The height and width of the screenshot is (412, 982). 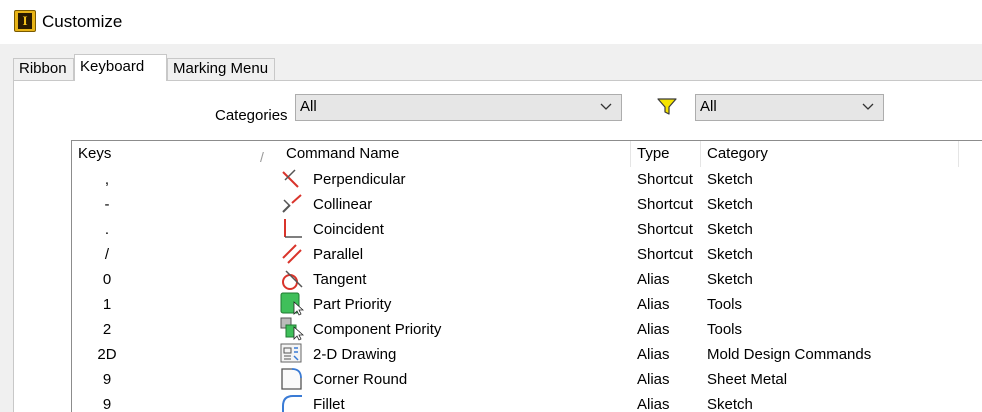 What do you see at coordinates (308, 106) in the screenshot?
I see `categories-dropdown-value: All` at bounding box center [308, 106].